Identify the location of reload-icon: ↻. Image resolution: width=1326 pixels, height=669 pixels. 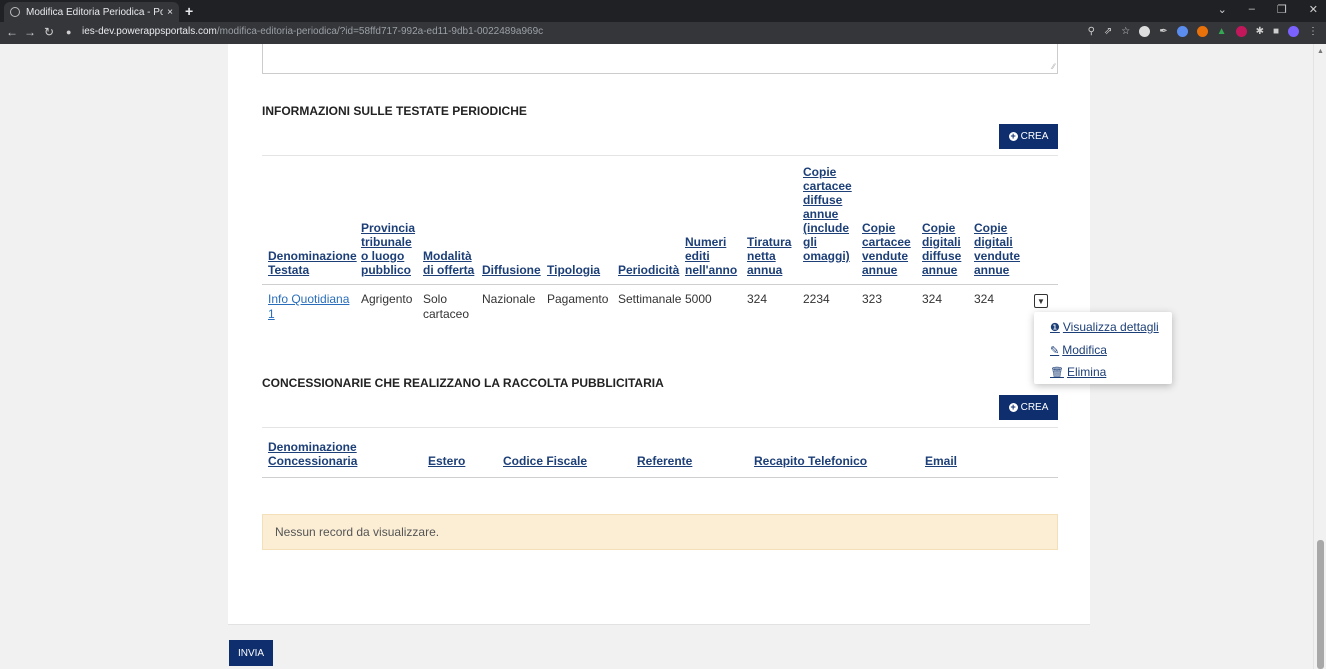
(49, 32).